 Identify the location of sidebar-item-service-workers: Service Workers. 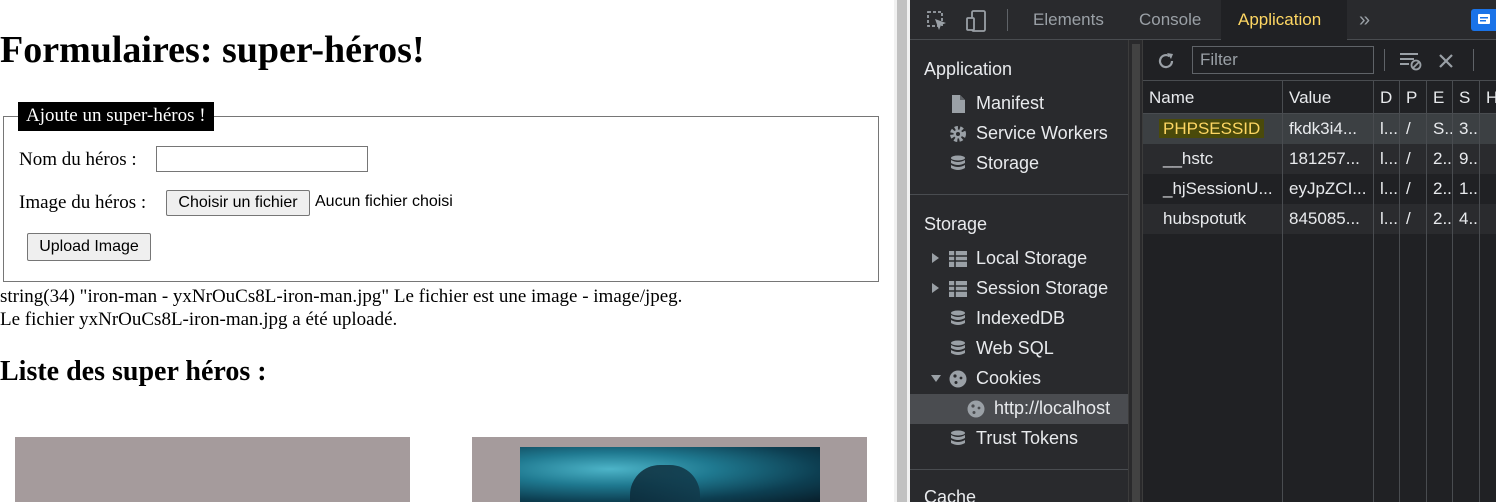
(1019, 134).